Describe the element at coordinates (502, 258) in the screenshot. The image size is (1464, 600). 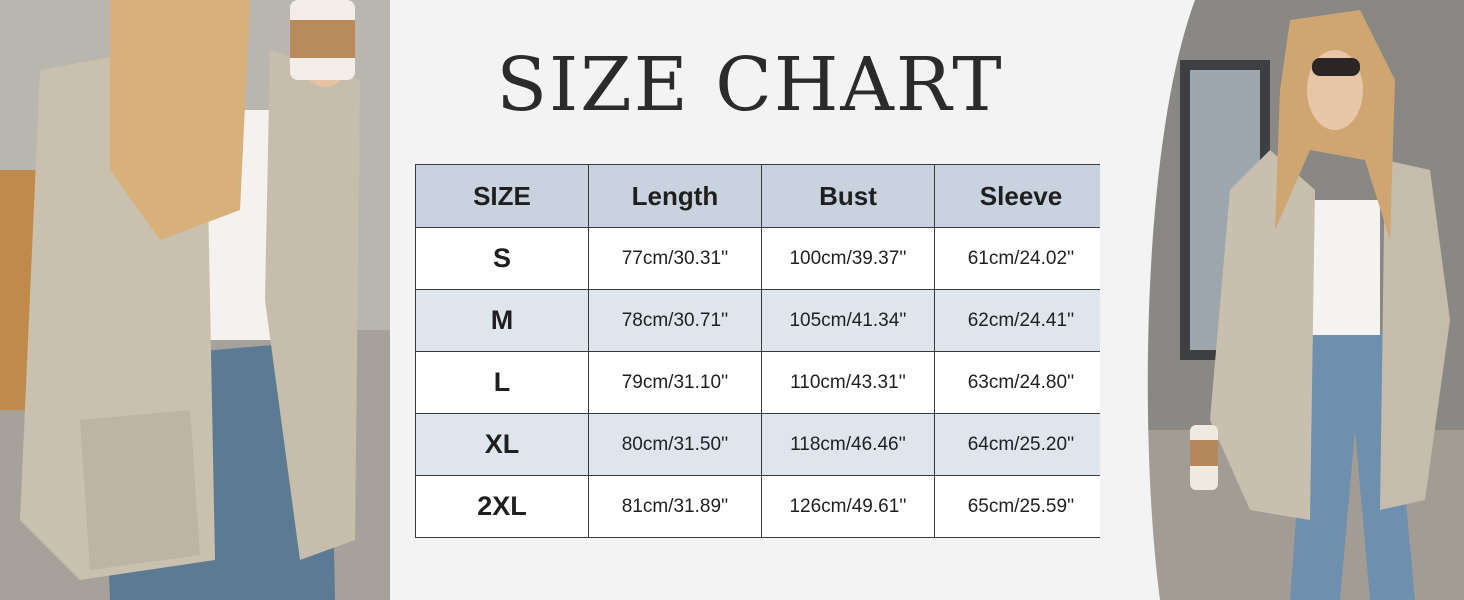
I see `size-cell: S` at that location.